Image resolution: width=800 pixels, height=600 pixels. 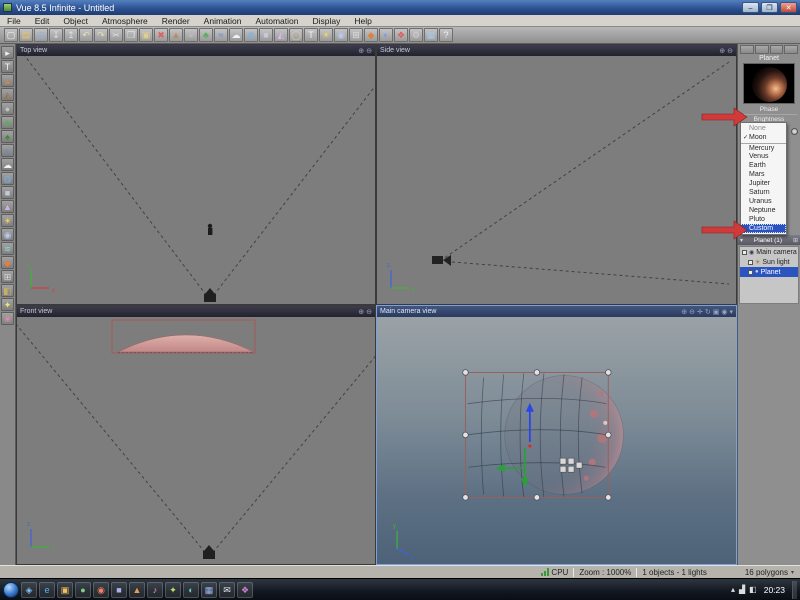 What do you see at coordinates (326, 35) in the screenshot?
I see `light-icon: ☀` at bounding box center [326, 35].